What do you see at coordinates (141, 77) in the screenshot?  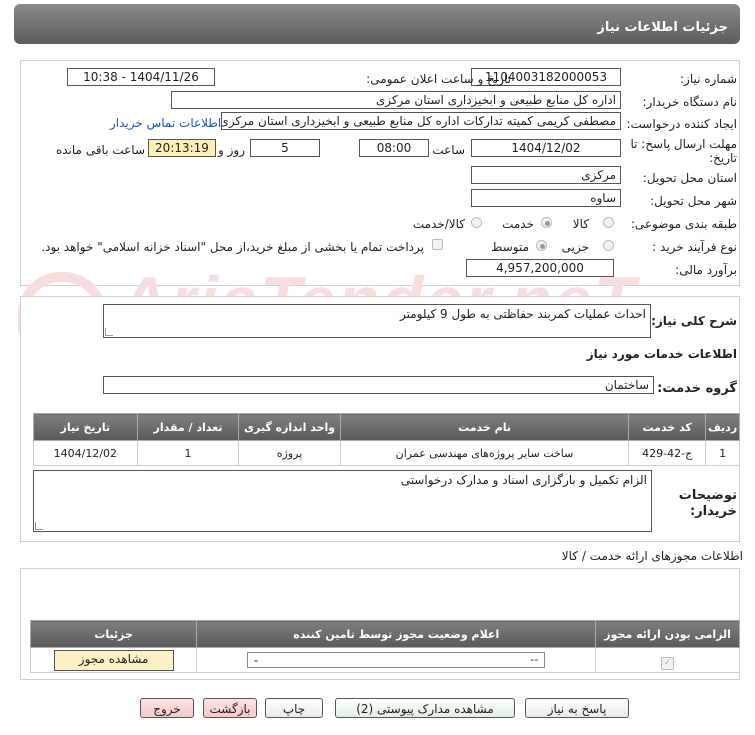 I see `announce-date-field: 1404/11/26 - 10:38` at bounding box center [141, 77].